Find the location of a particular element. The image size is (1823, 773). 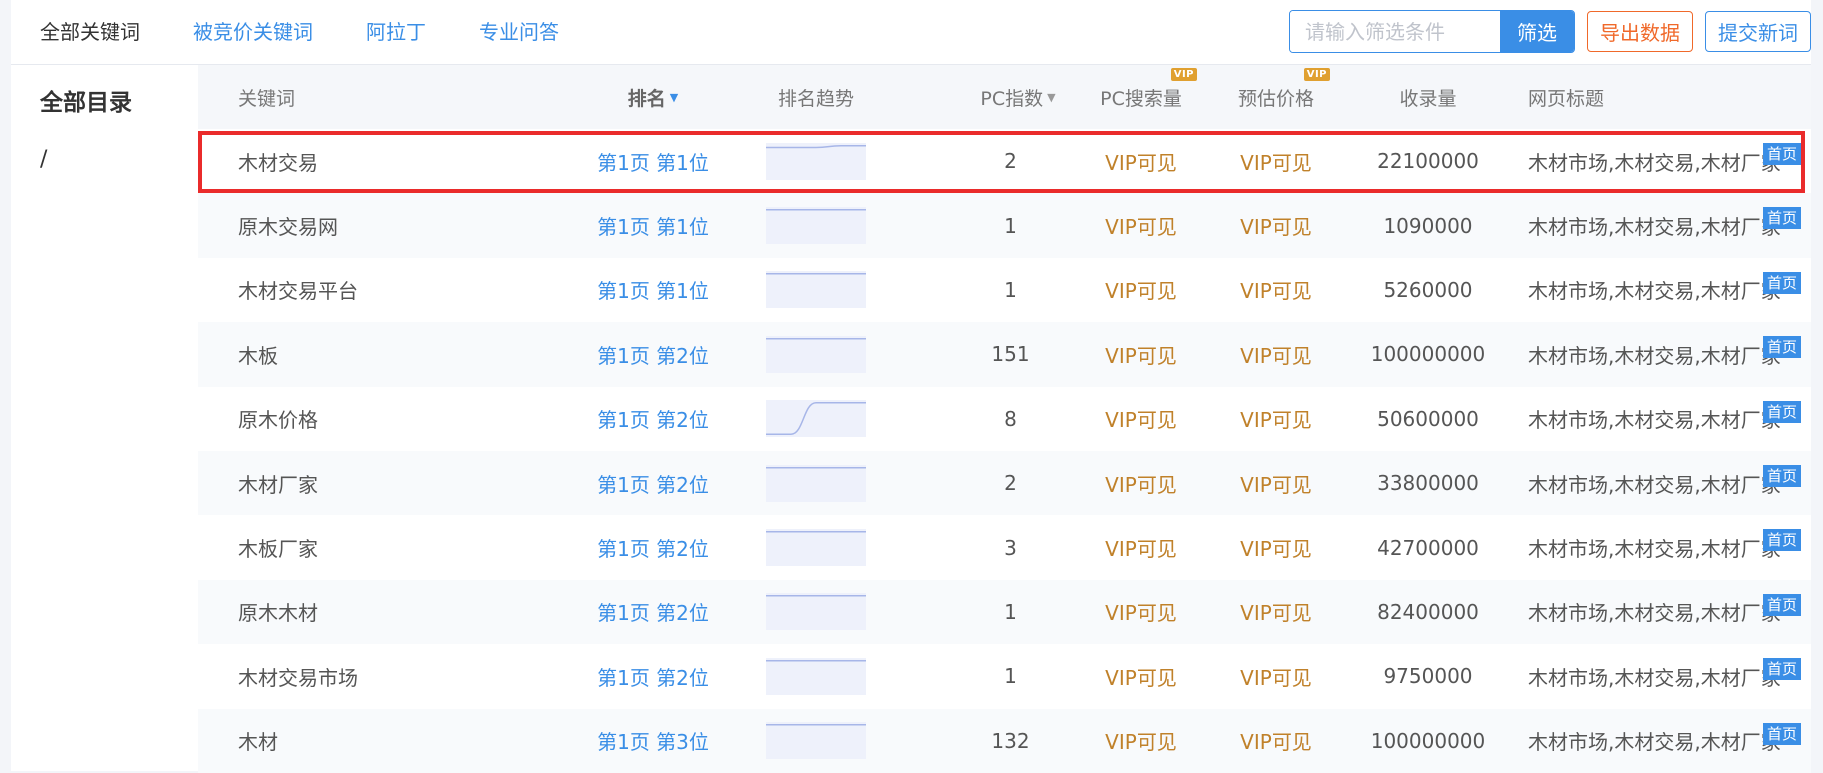

indexed-count-cell: 33800000 is located at coordinates (1428, 483).